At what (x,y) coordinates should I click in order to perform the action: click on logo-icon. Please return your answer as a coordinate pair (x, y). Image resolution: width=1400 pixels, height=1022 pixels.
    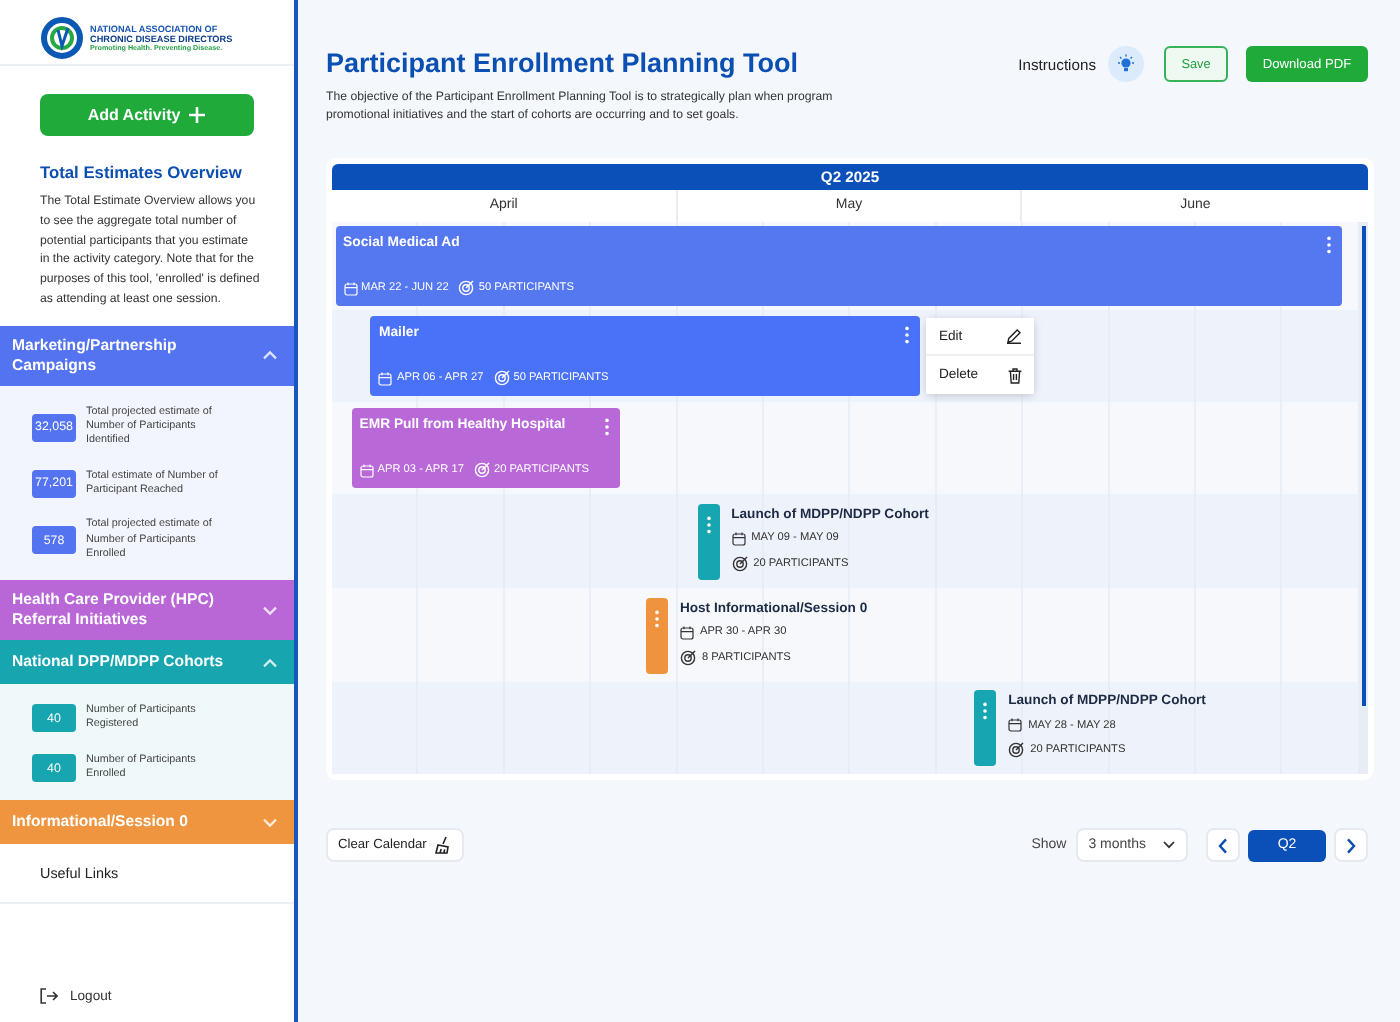
    Looking at the image, I should click on (62, 38).